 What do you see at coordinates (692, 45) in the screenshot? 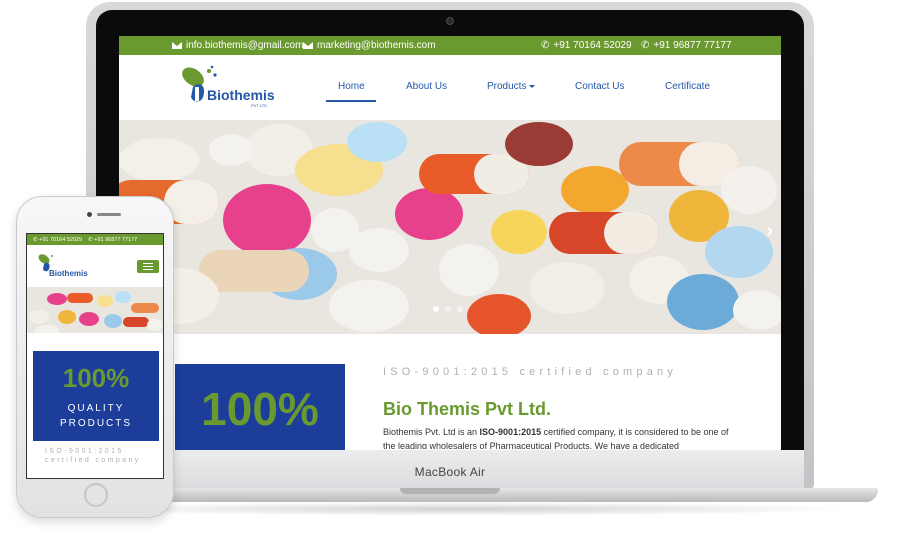
I see `phone-2-text: +91 96877 77177` at bounding box center [692, 45].